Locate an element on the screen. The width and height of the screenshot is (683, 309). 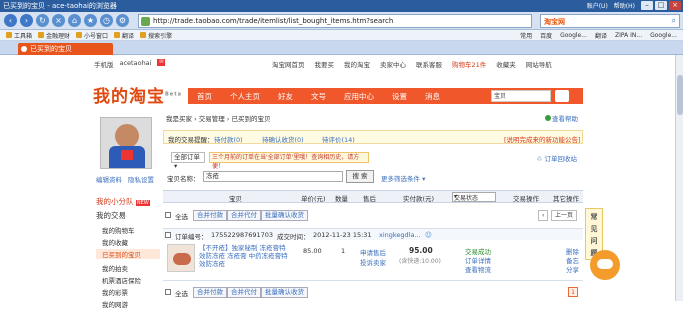
chat-icon: ☺ is located at coordinates (428, 235).